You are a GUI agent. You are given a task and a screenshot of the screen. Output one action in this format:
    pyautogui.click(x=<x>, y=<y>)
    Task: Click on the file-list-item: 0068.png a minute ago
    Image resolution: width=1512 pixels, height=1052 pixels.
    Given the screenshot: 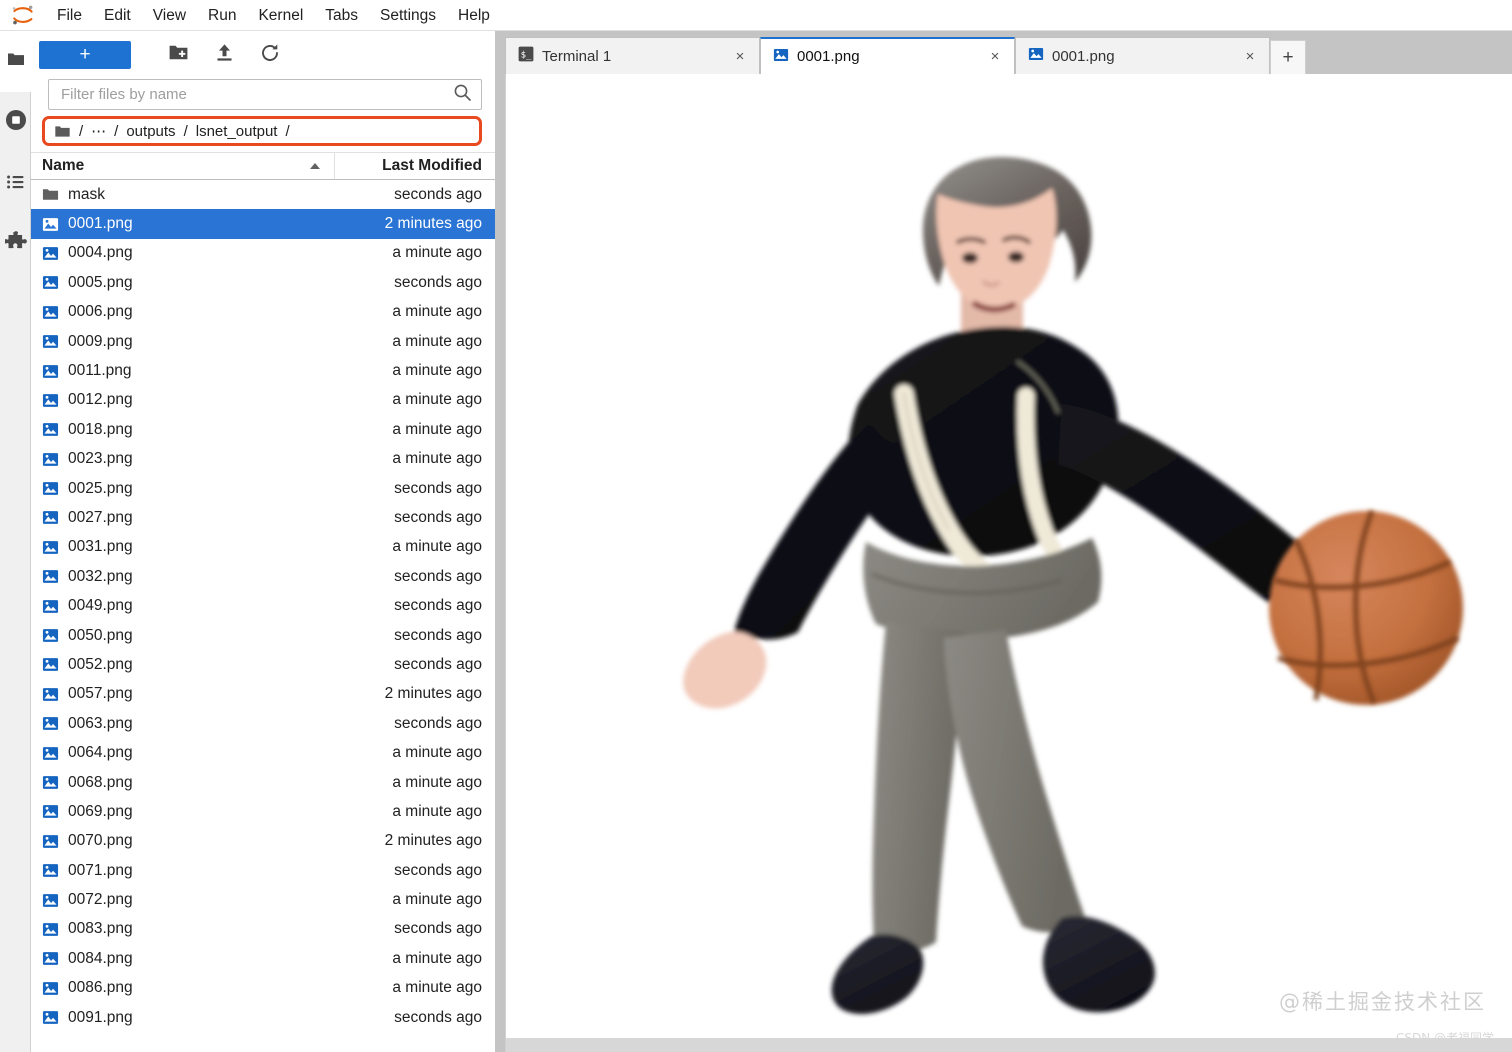 What is the action you would take?
    pyautogui.click(x=263, y=782)
    